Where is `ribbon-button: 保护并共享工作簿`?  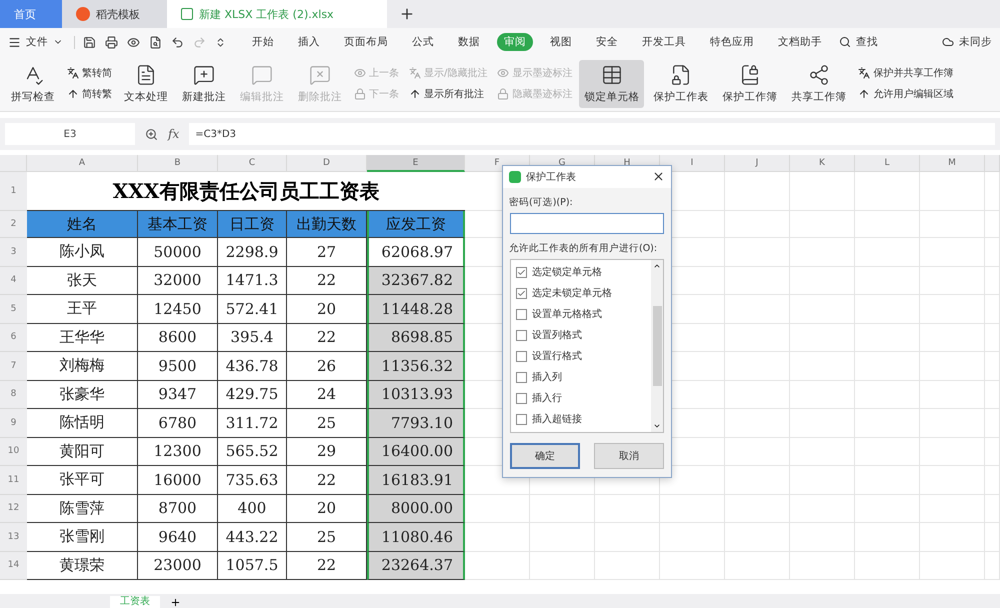
ribbon-button: 保护并共享工作簿 is located at coordinates (906, 73).